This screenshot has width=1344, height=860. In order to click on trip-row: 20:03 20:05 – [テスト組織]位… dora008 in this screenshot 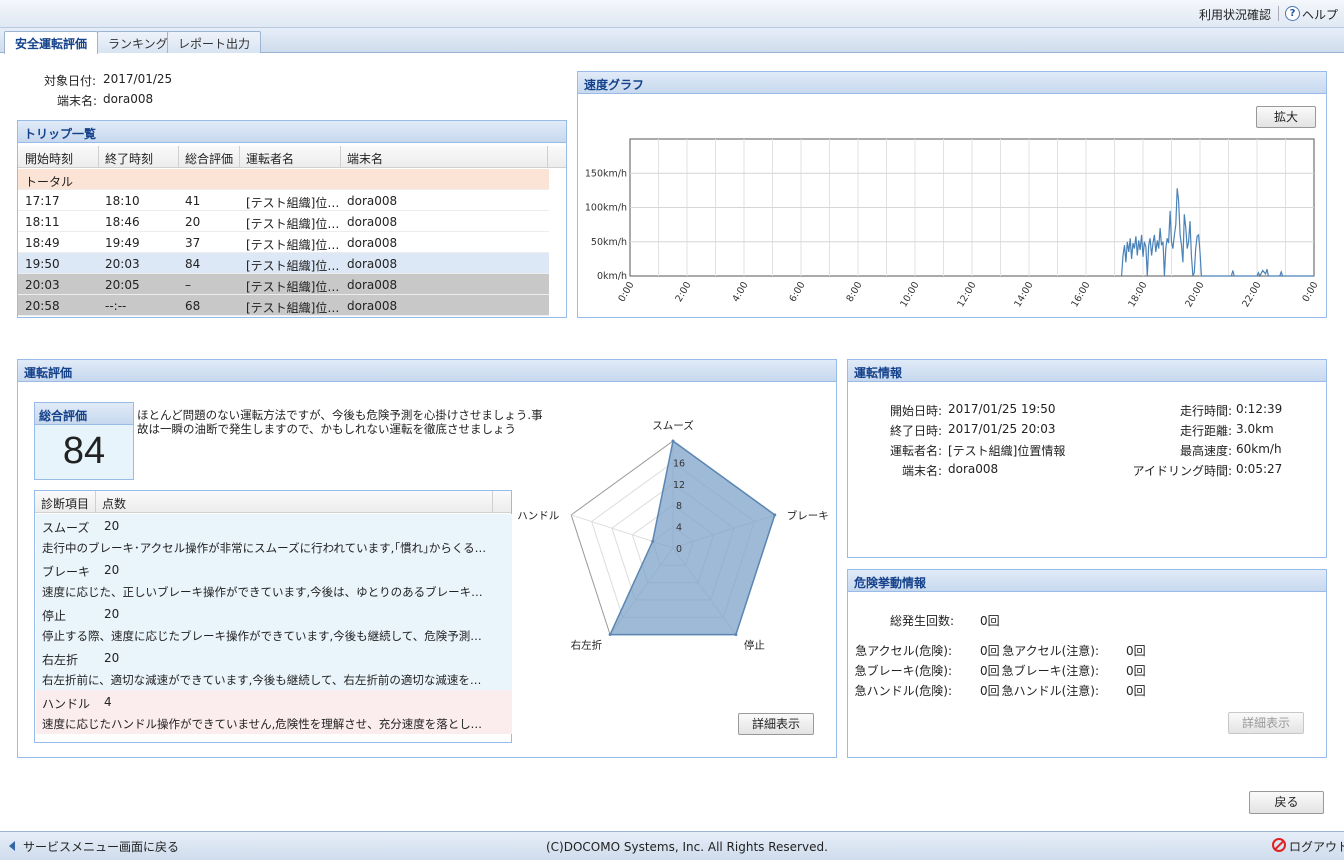, I will do `click(283, 284)`.